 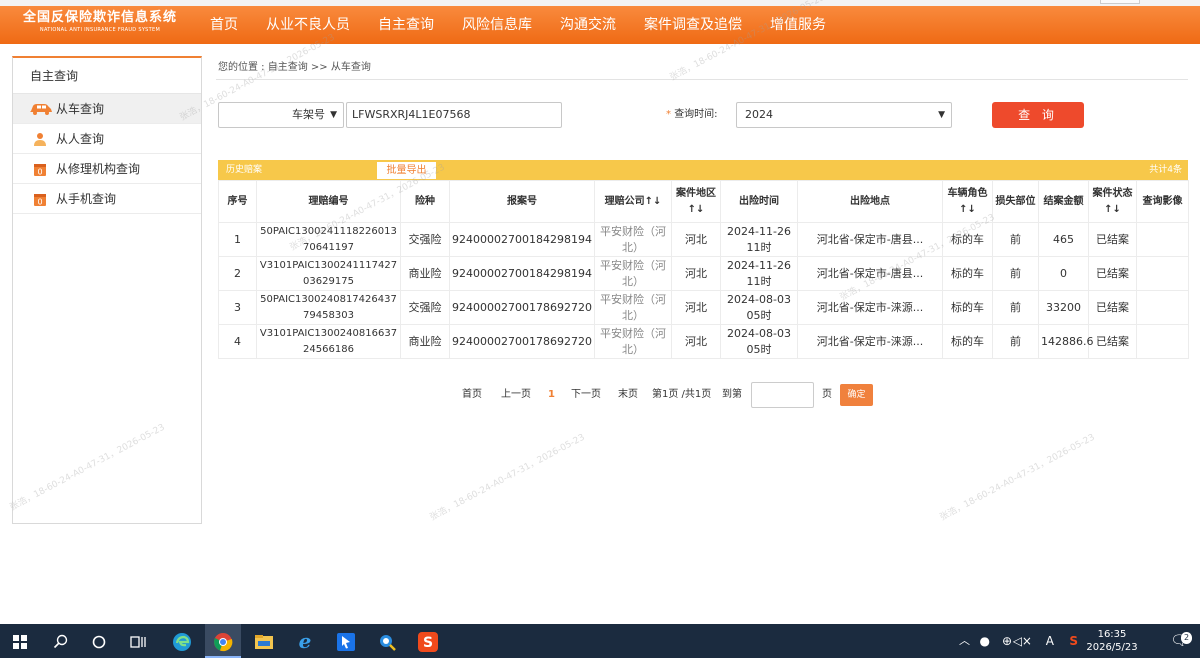 I want to click on sidebar-title: 自主查询, so click(x=107, y=76).